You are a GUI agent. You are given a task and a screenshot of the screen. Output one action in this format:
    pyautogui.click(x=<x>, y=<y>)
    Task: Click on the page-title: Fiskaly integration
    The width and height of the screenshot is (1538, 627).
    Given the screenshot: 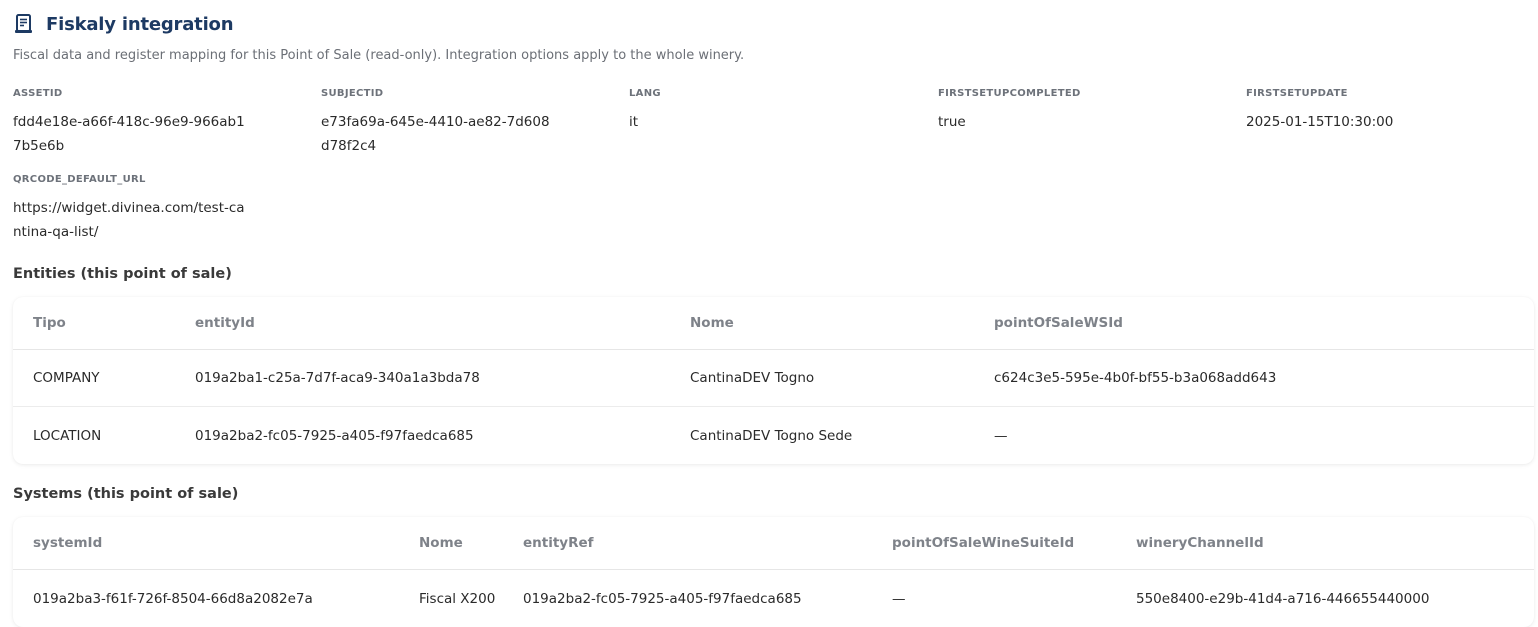 What is the action you would take?
    pyautogui.click(x=140, y=24)
    